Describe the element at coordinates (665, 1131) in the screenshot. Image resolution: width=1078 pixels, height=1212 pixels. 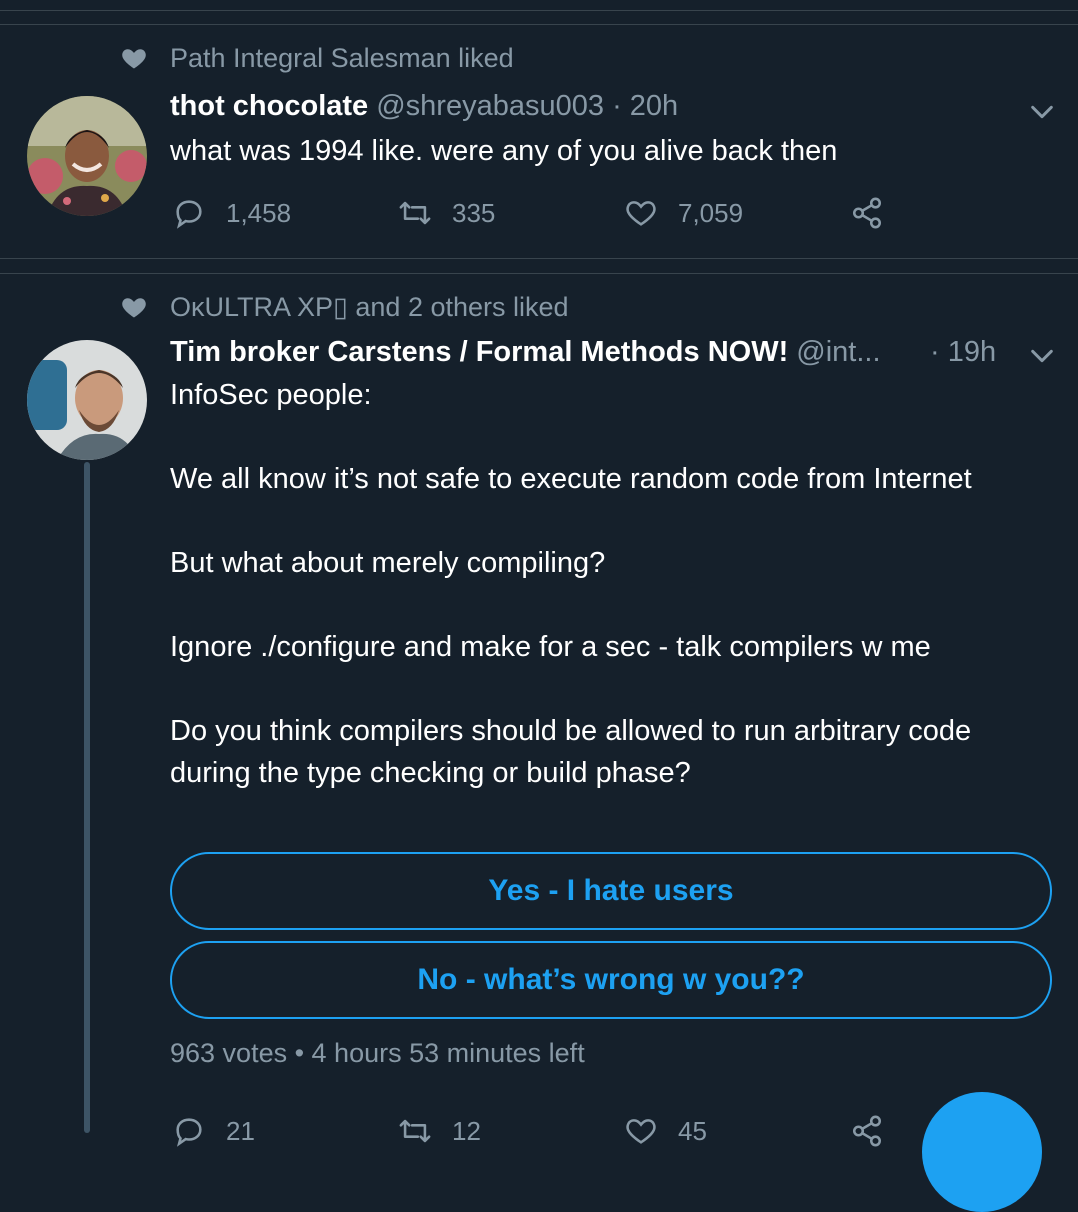
I see `like-button: 45` at that location.